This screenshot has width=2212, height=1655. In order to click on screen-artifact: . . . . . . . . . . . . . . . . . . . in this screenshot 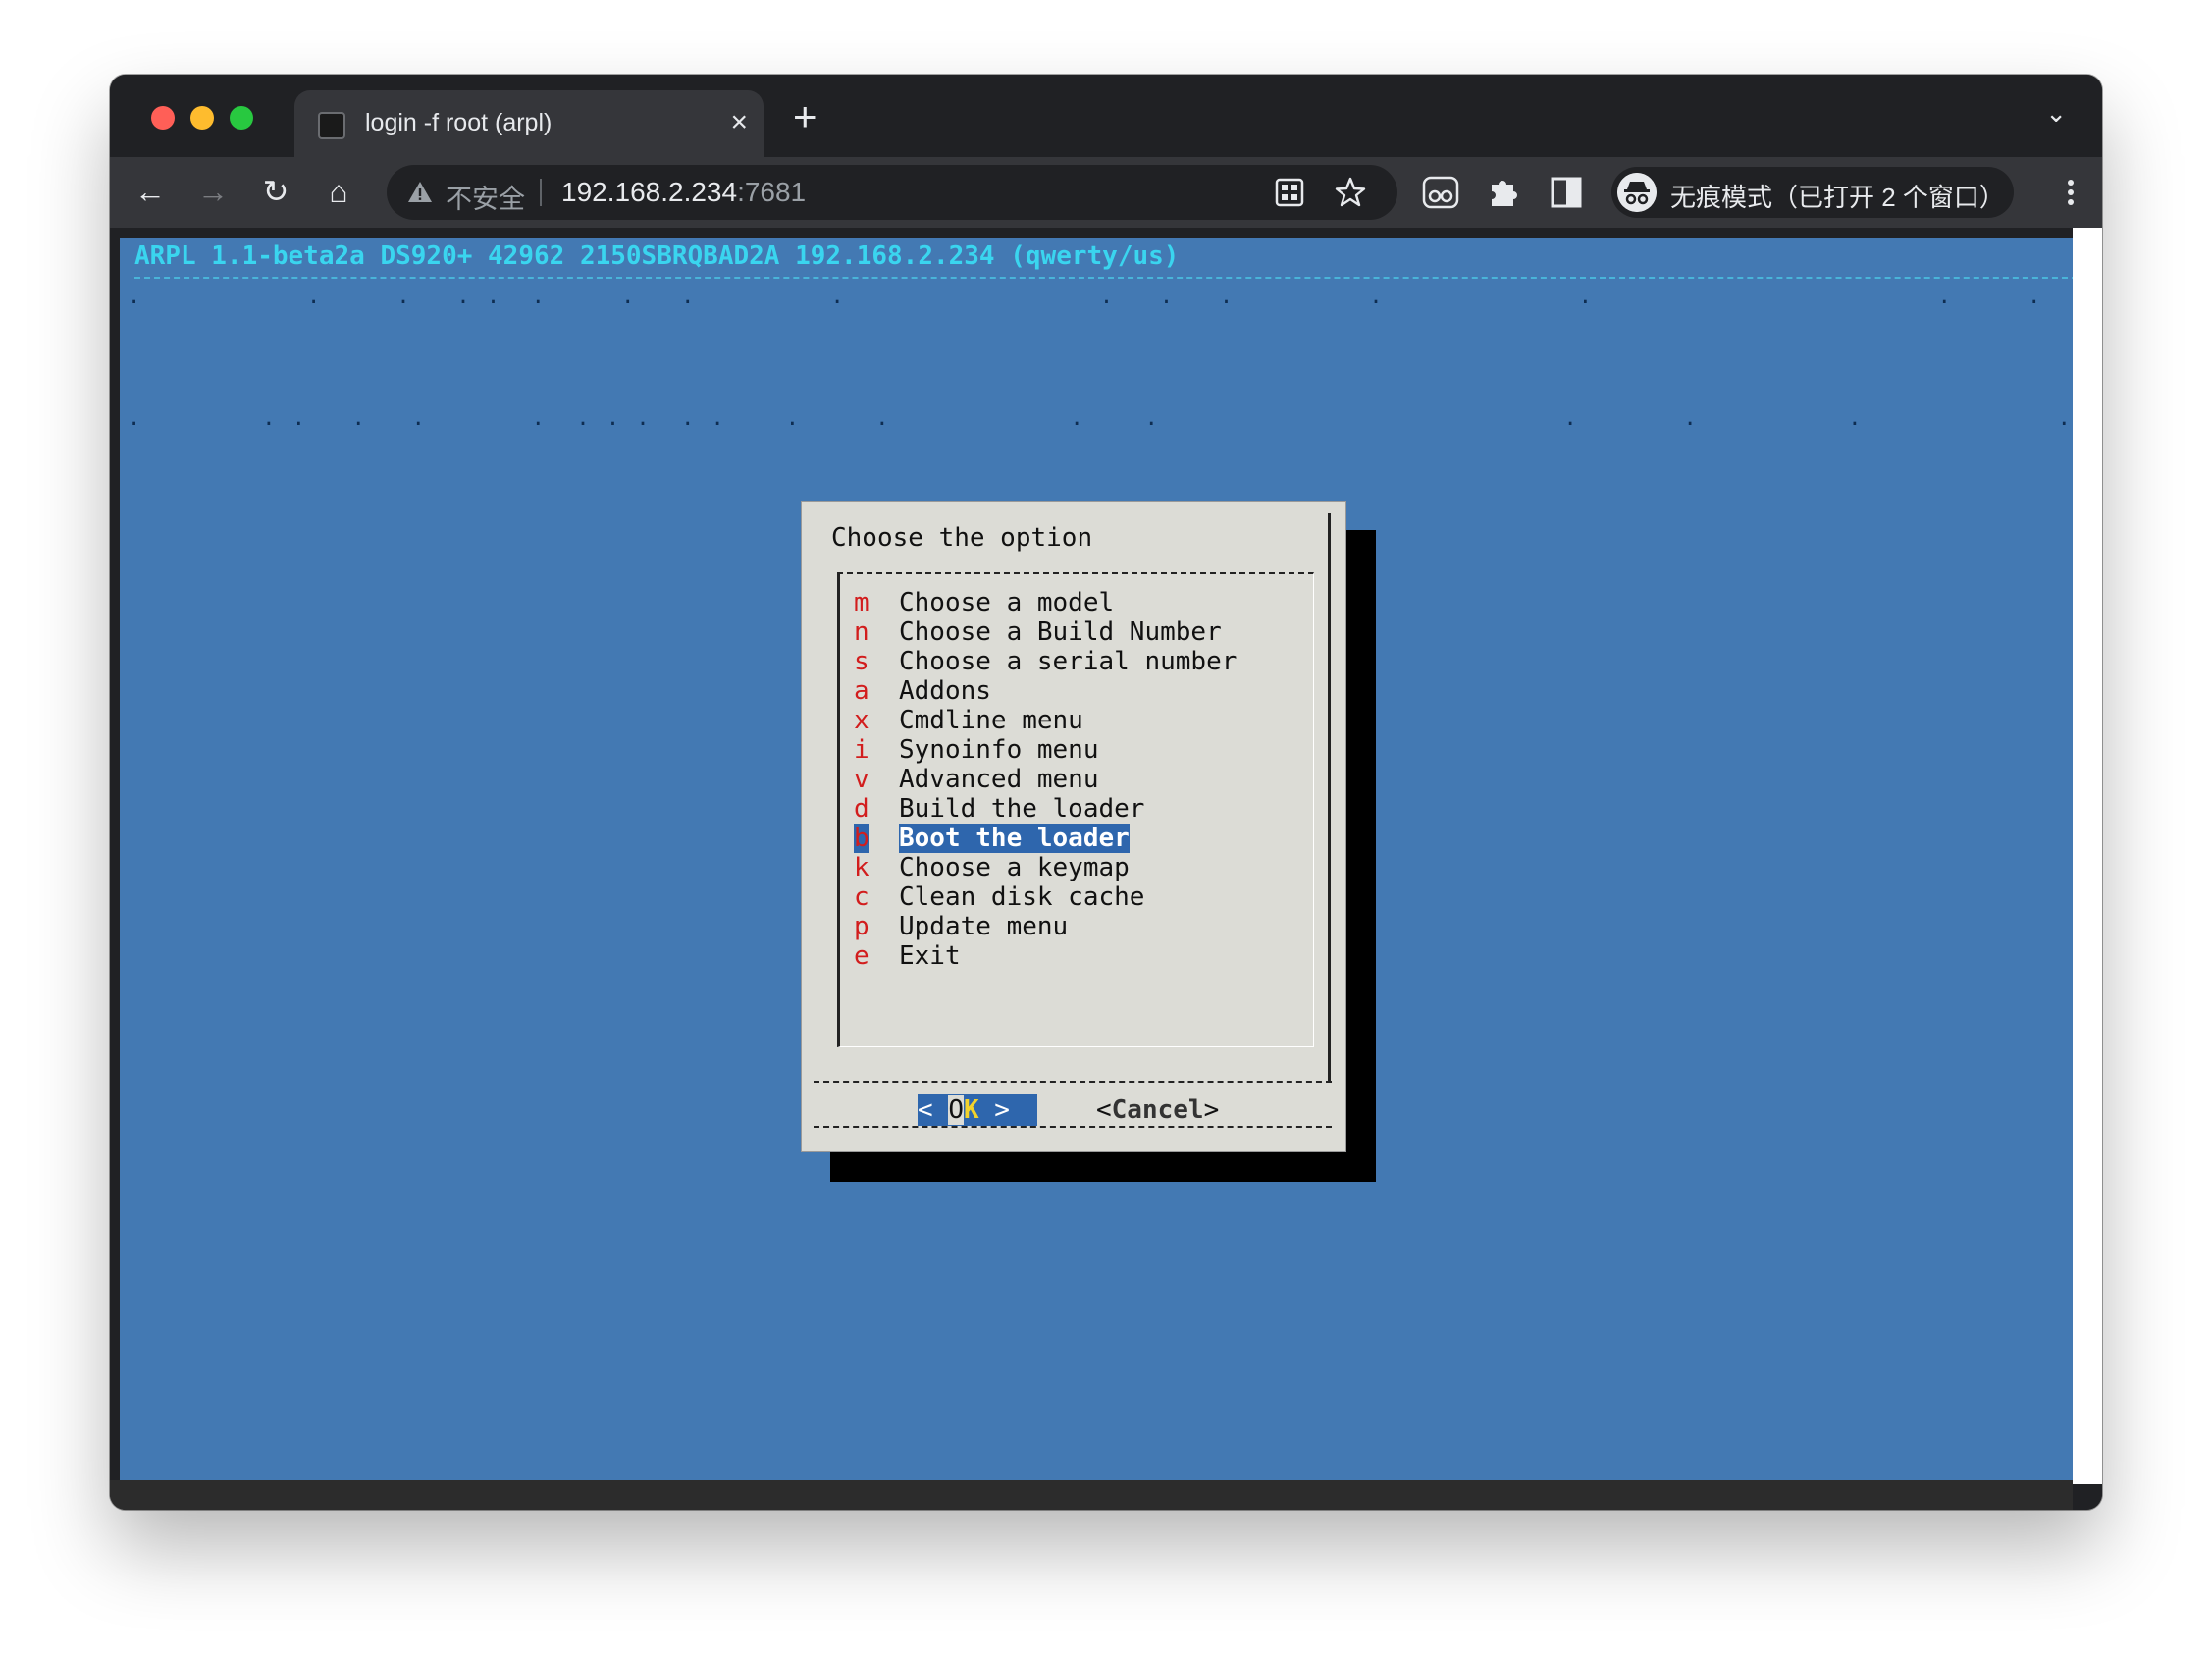, I will do `click(1101, 418)`.